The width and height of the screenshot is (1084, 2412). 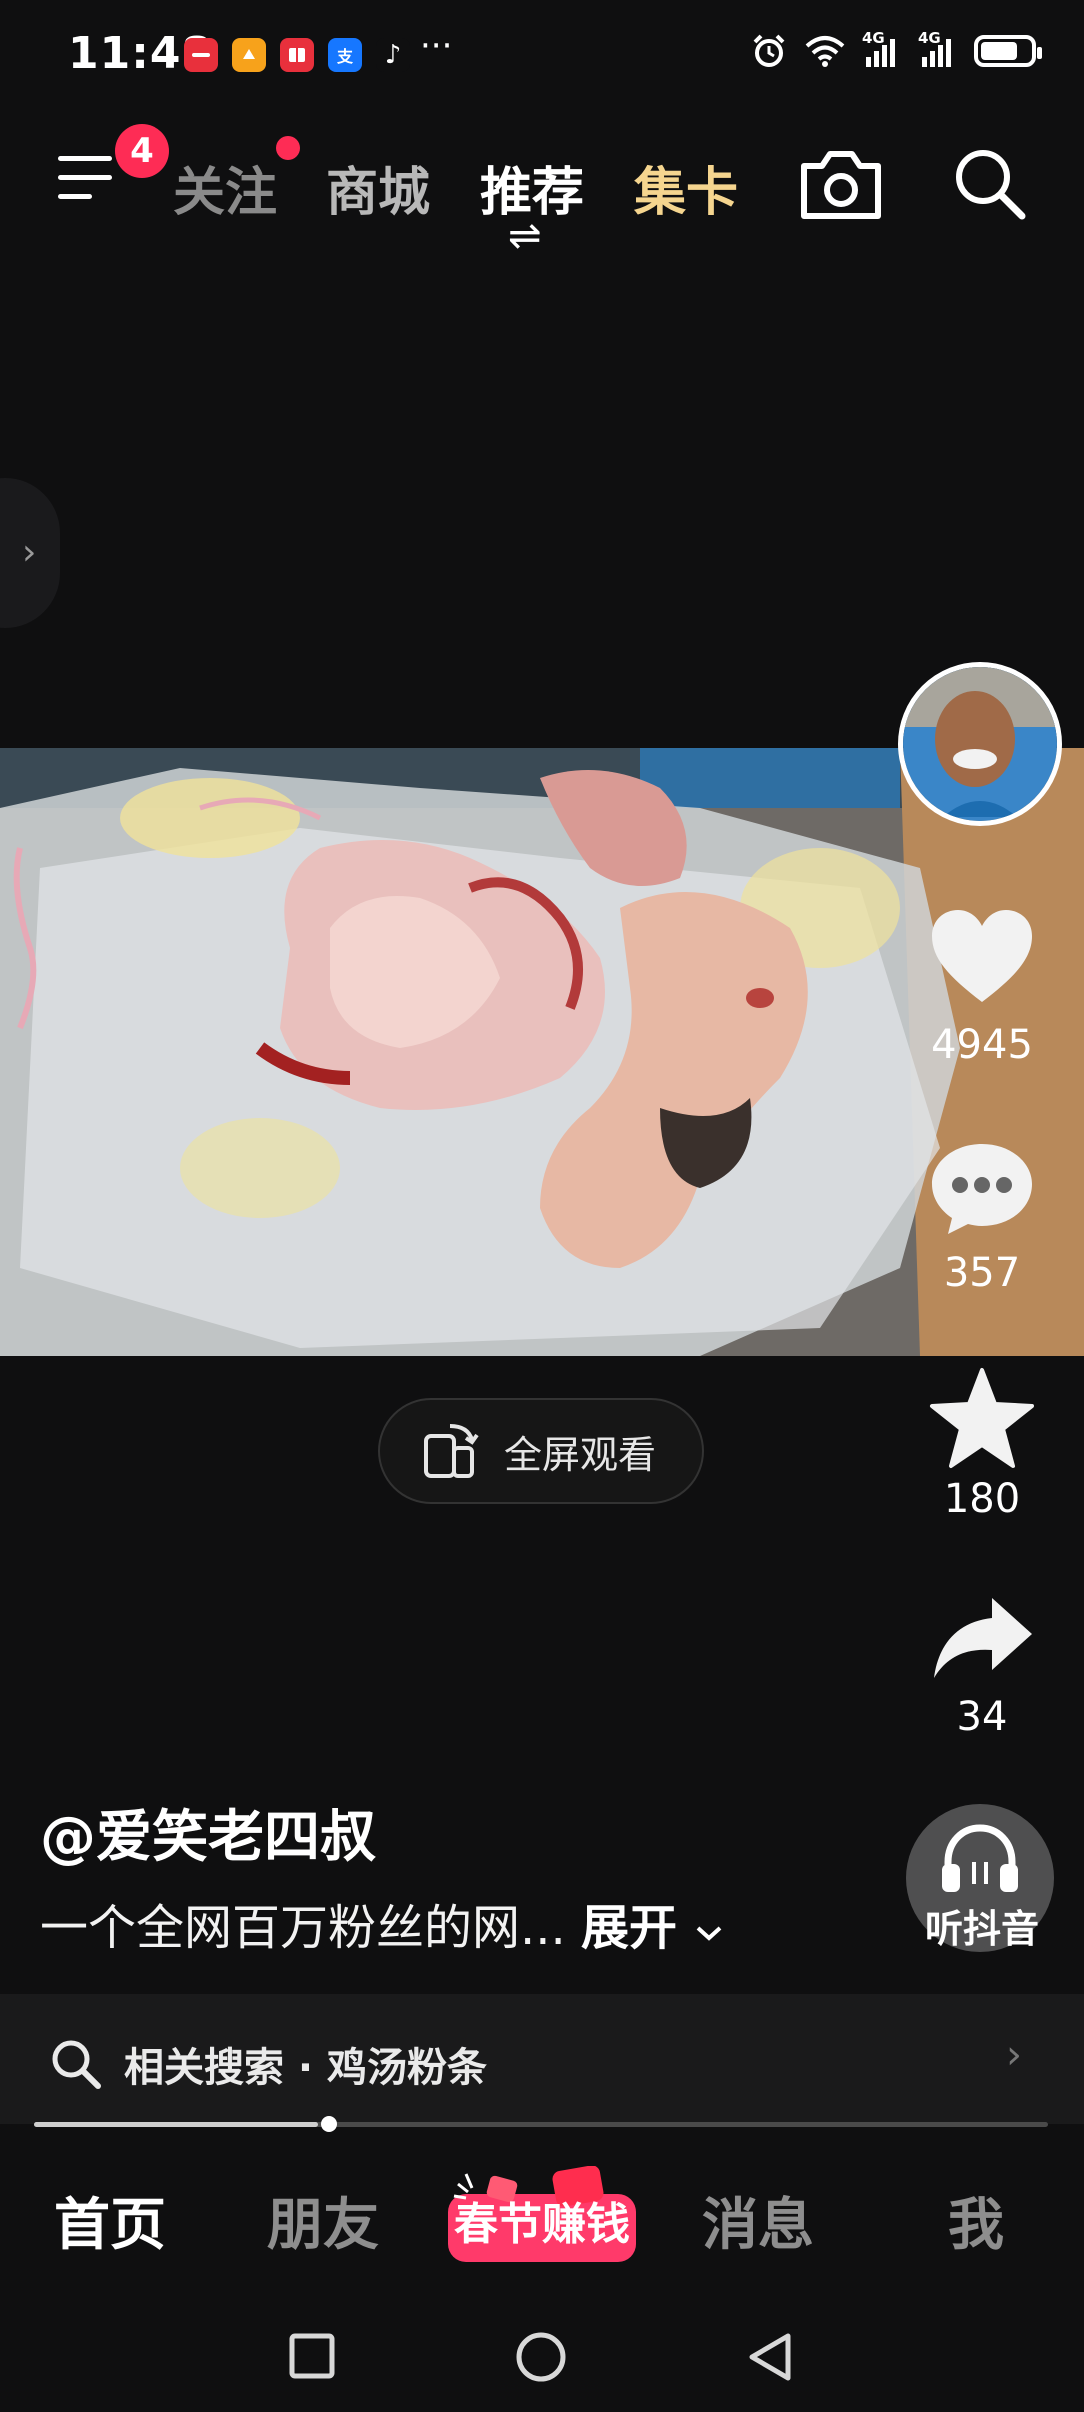 What do you see at coordinates (709, 1933) in the screenshot?
I see `chevron-down-icon` at bounding box center [709, 1933].